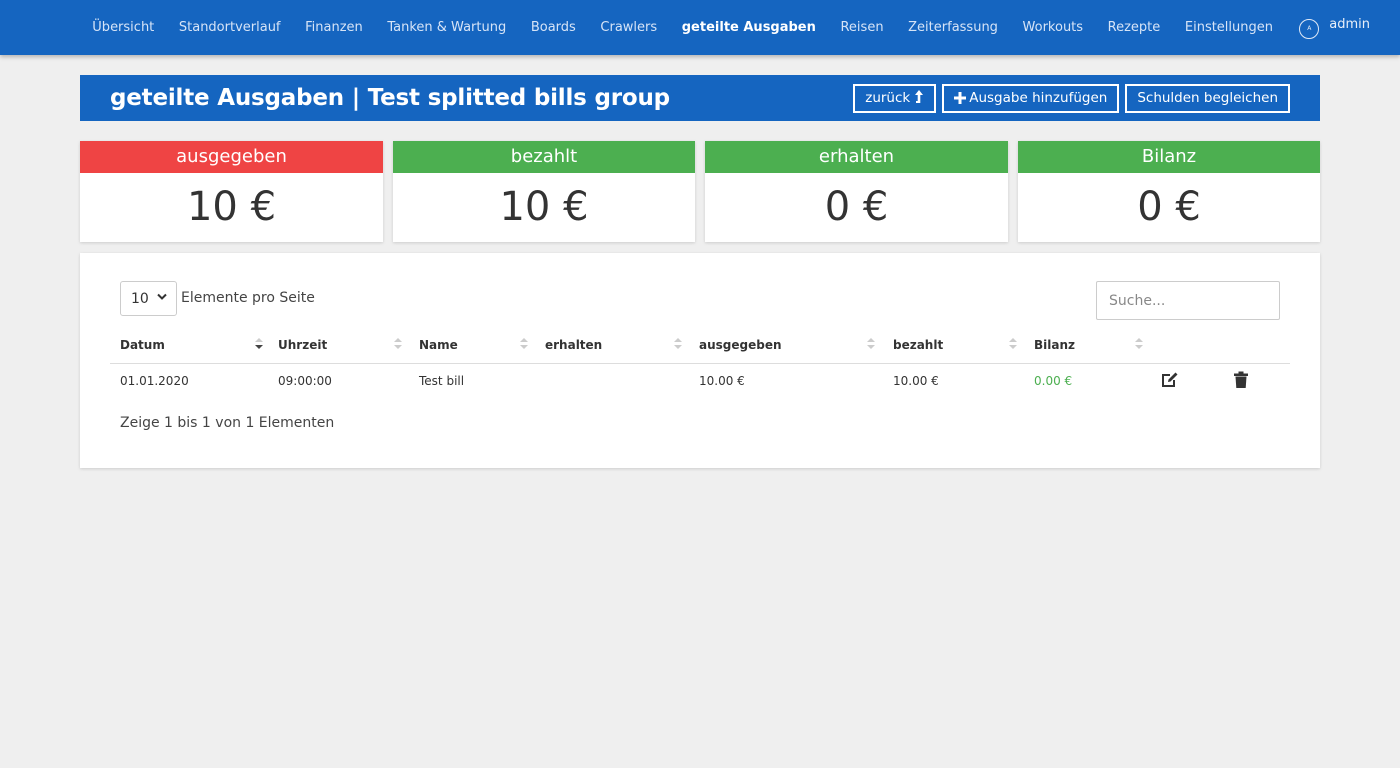  I want to click on add-expense-label: Ausgabe hinzufügen, so click(1038, 98).